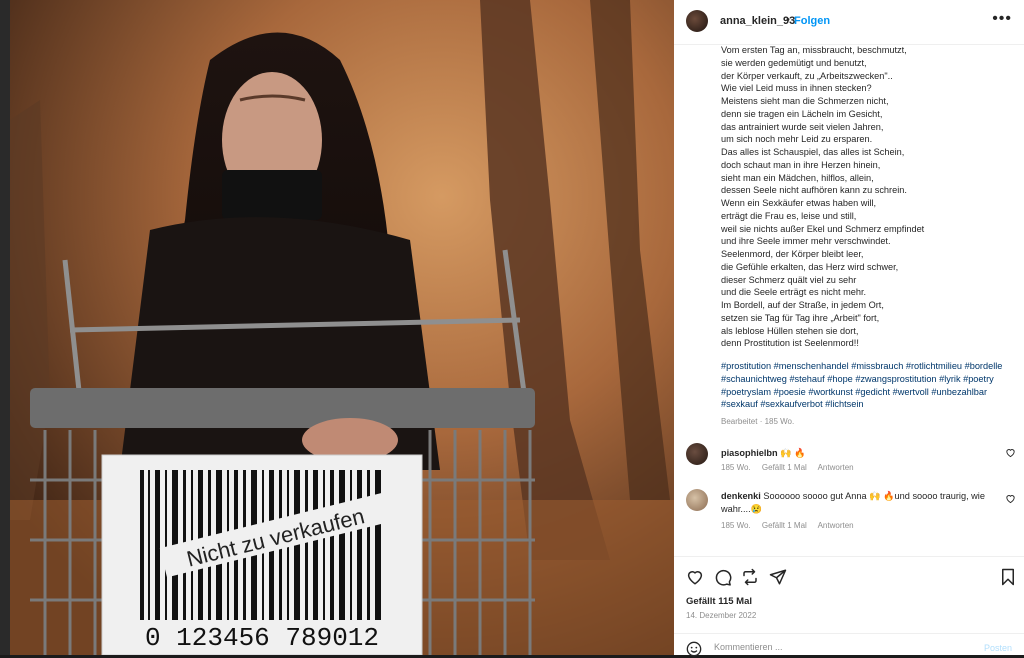 This screenshot has width=1024, height=658. Describe the element at coordinates (695, 577) in the screenshot. I see `like-icon` at that location.